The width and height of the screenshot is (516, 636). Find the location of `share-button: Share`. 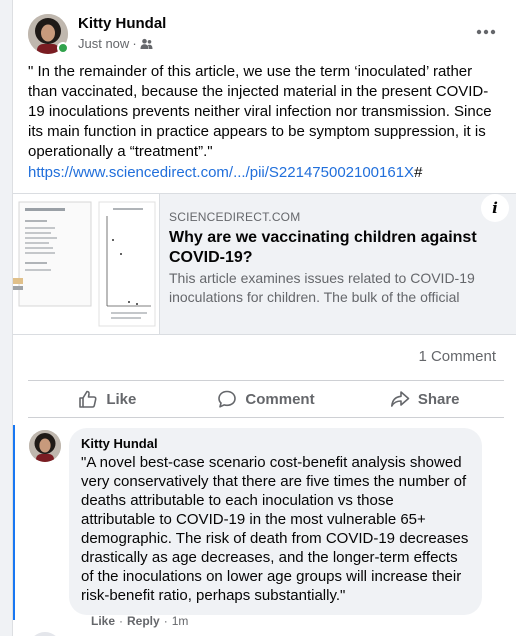

share-button: Share is located at coordinates (424, 399).